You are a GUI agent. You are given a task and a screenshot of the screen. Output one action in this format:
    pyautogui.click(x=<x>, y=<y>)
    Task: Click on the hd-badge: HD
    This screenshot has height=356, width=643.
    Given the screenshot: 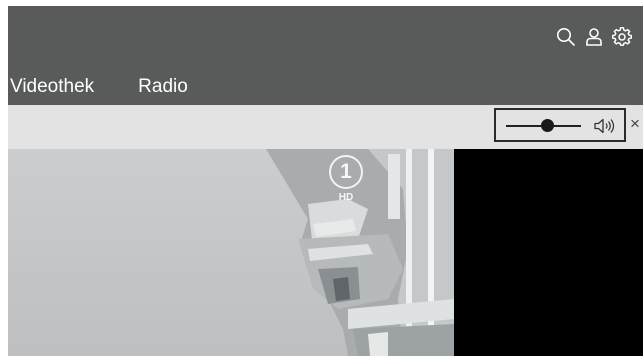 What is the action you would take?
    pyautogui.click(x=346, y=197)
    